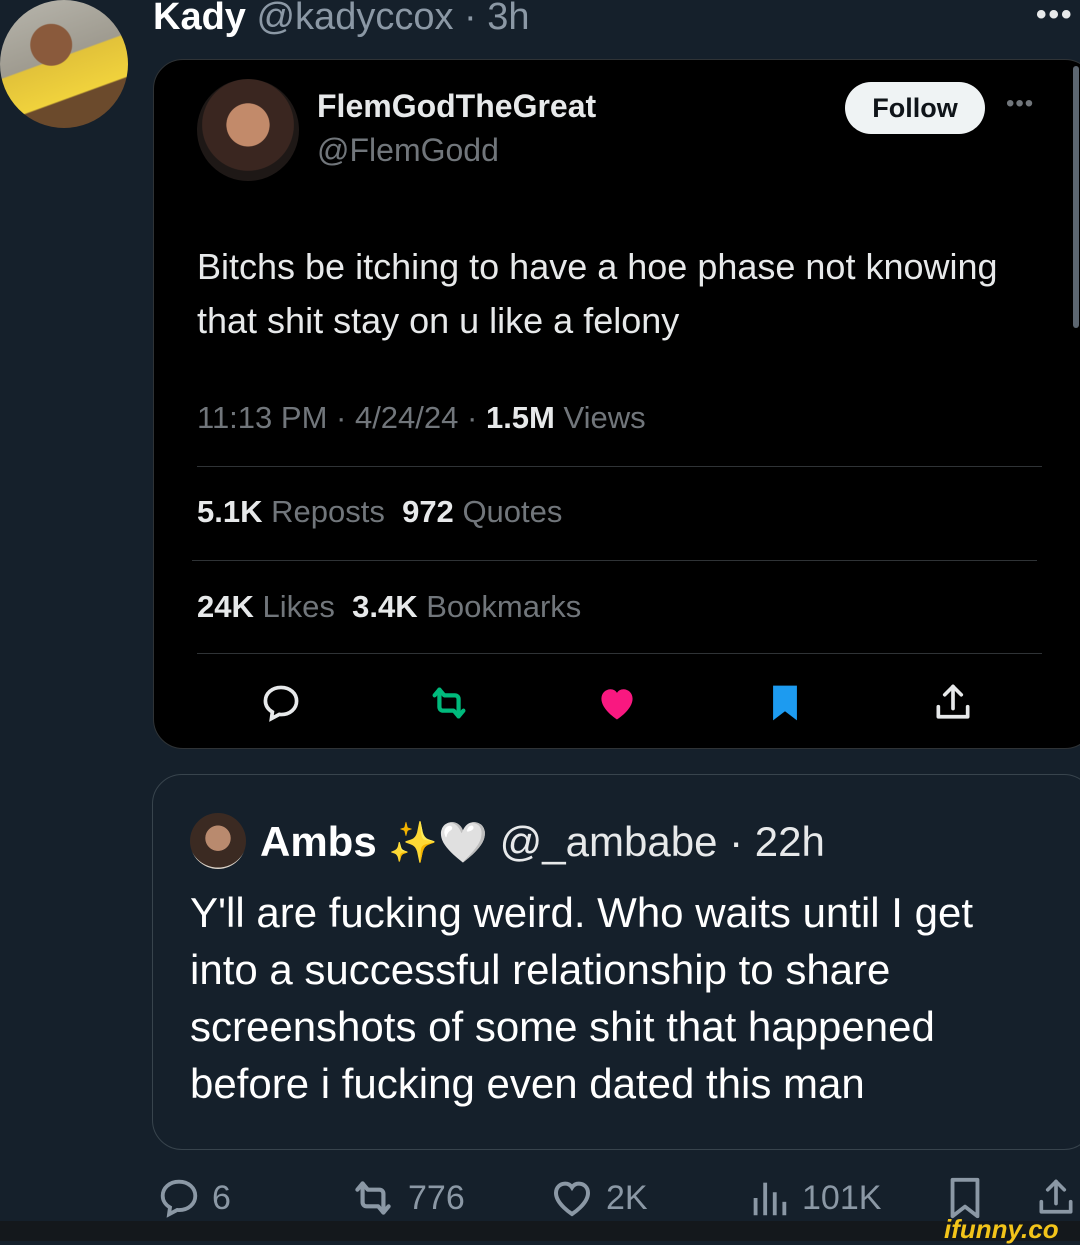 The height and width of the screenshot is (1245, 1080). What do you see at coordinates (842, 1197) in the screenshot?
I see `views-count-bar: 101K` at bounding box center [842, 1197].